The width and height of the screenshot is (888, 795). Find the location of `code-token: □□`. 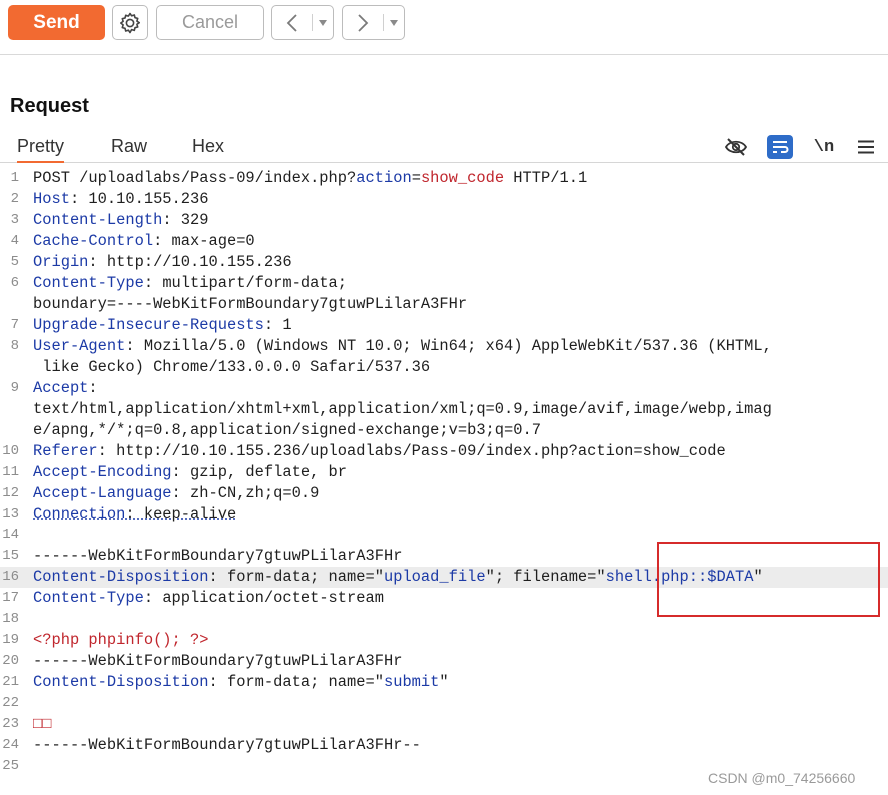

code-token: □□ is located at coordinates (42, 724).